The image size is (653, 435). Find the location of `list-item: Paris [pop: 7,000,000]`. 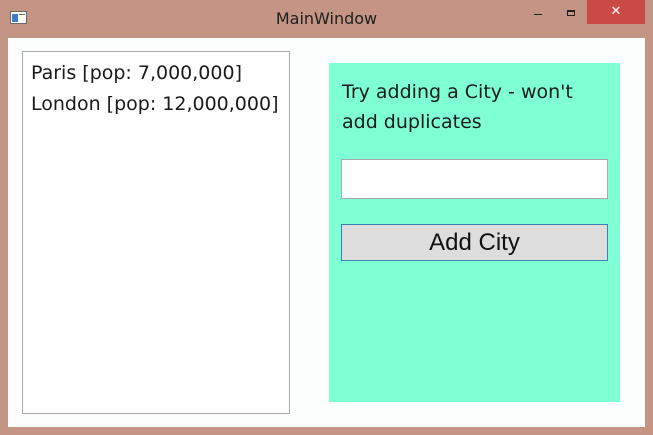

list-item: Paris [pop: 7,000,000] is located at coordinates (156, 73).